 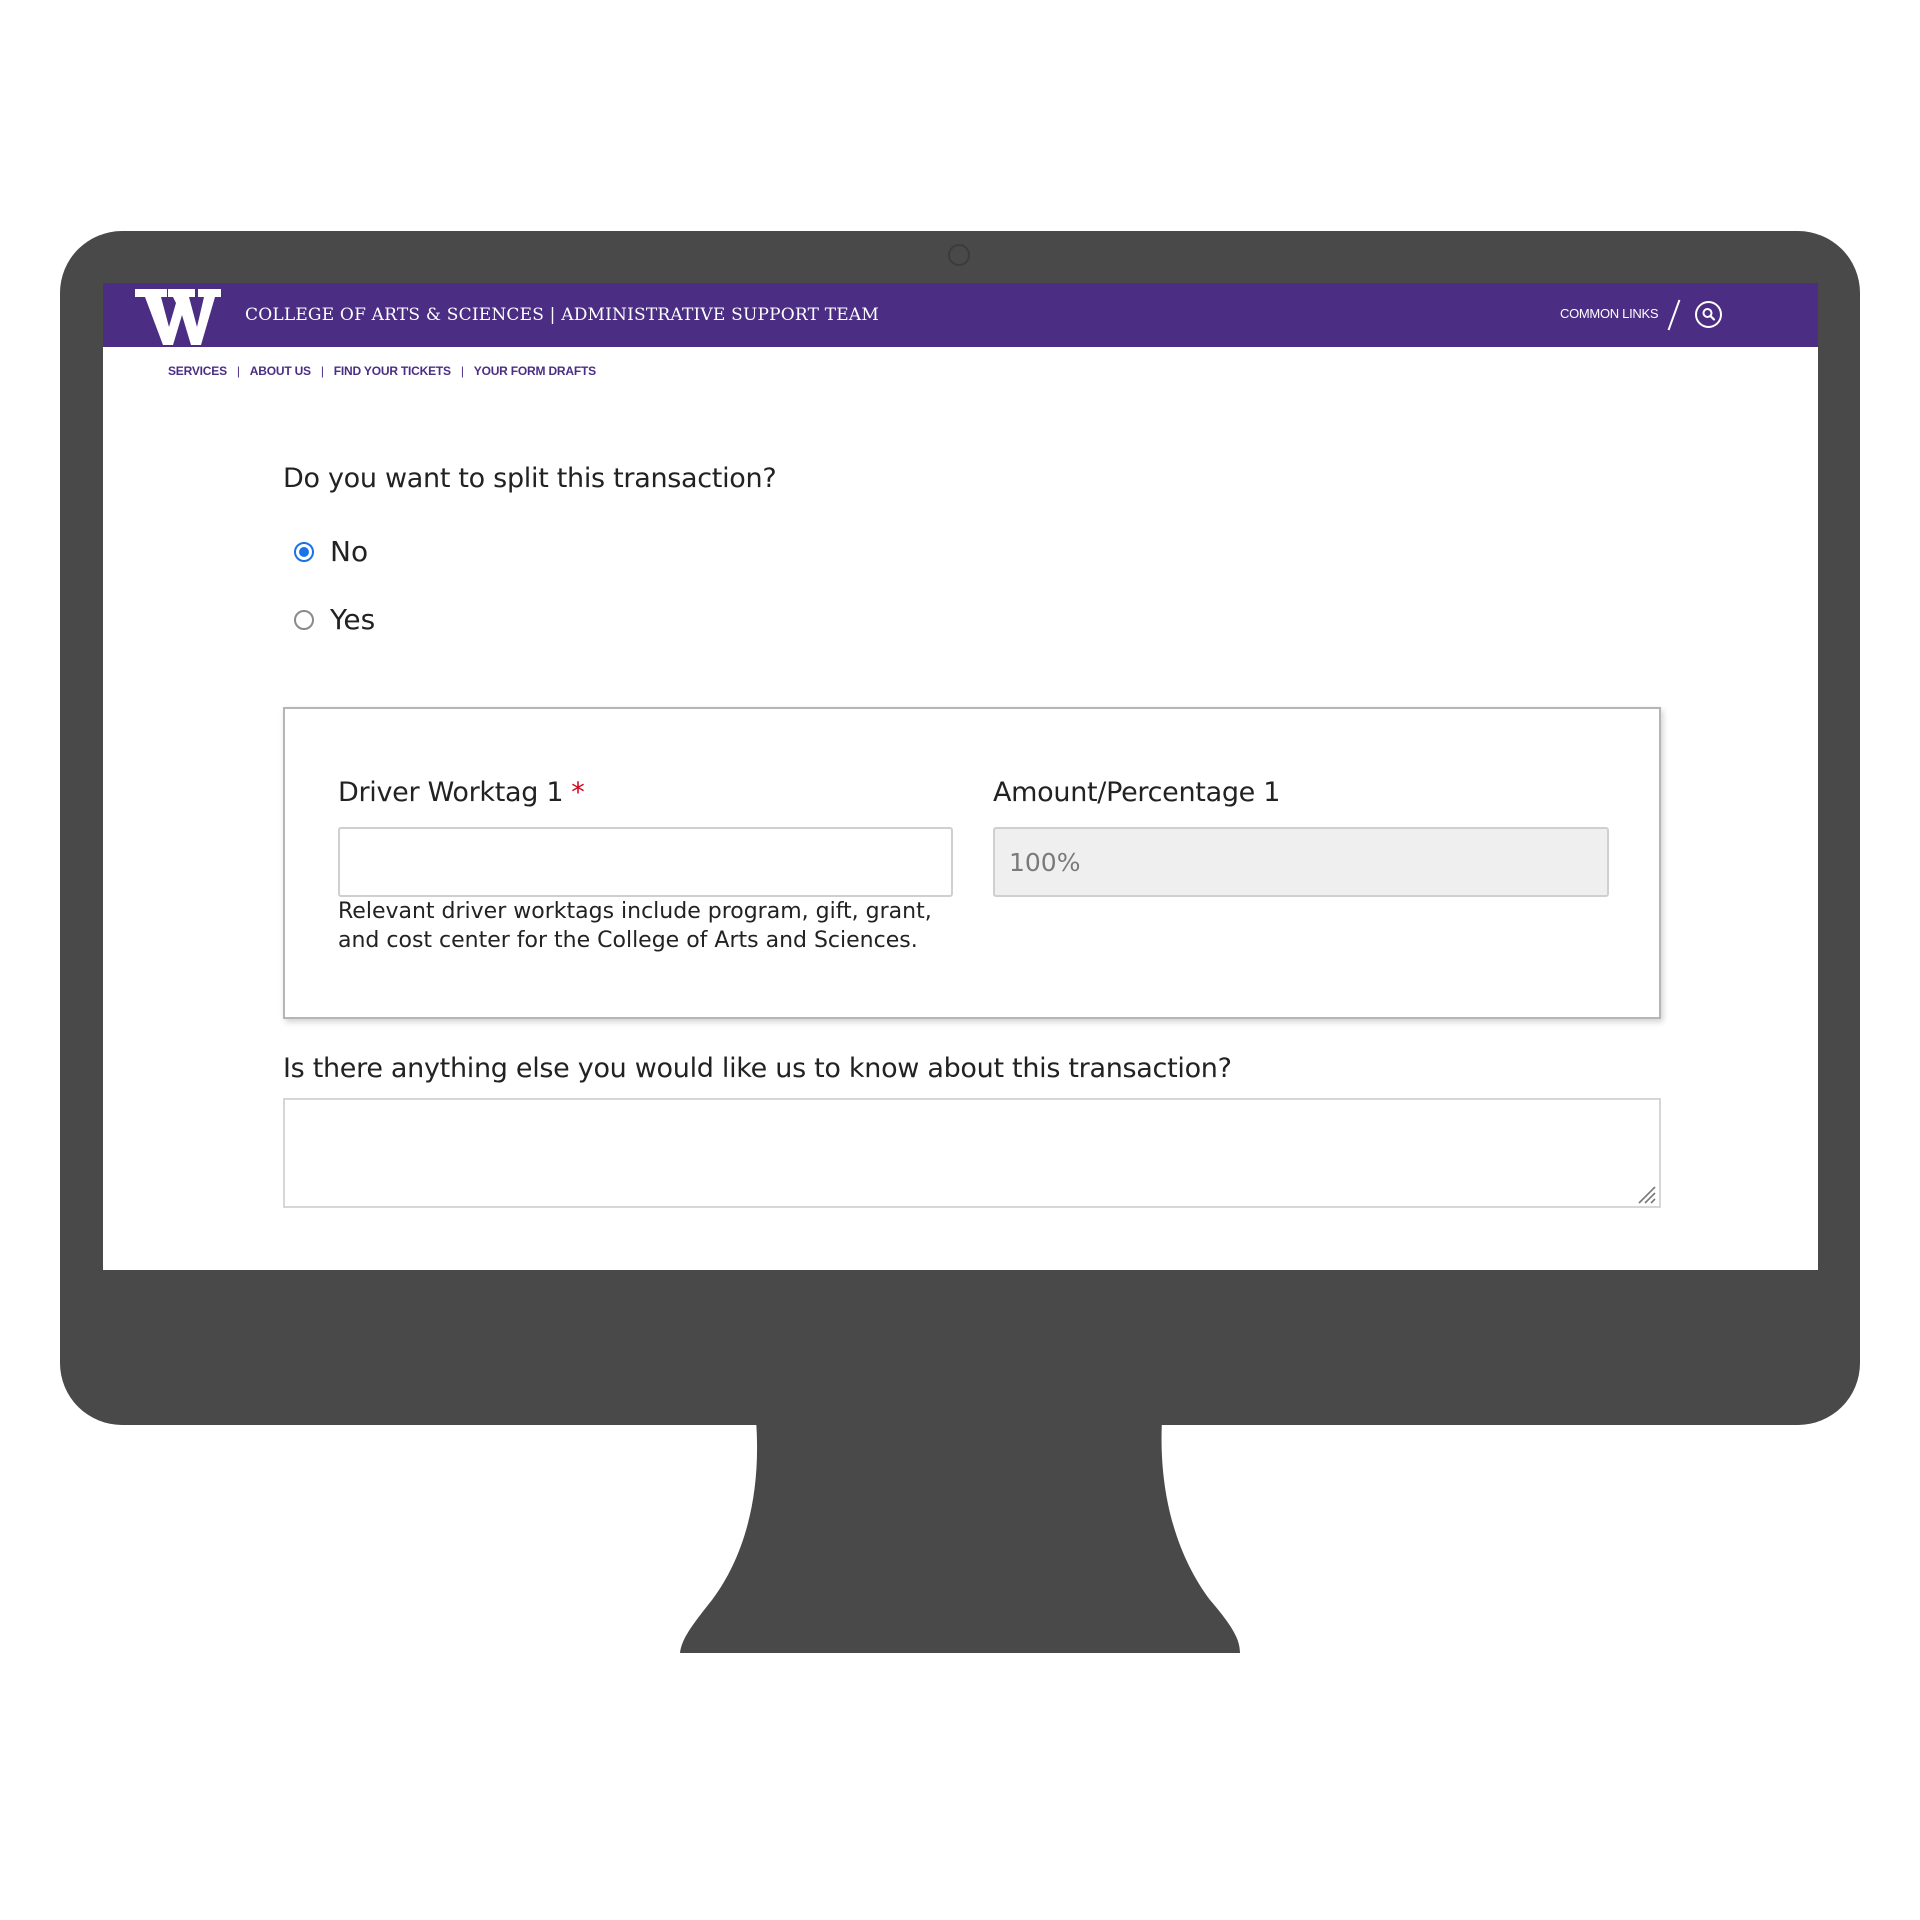 I want to click on radio-label-no: No, so click(x=349, y=551).